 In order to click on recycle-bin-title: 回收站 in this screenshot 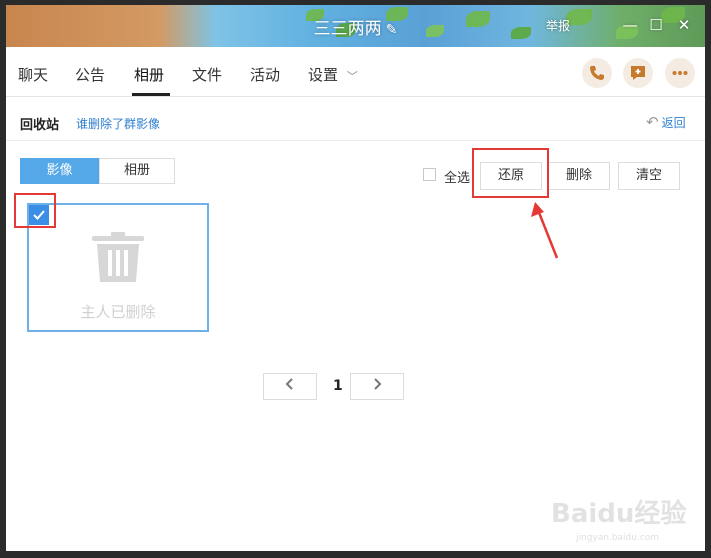, I will do `click(40, 125)`.